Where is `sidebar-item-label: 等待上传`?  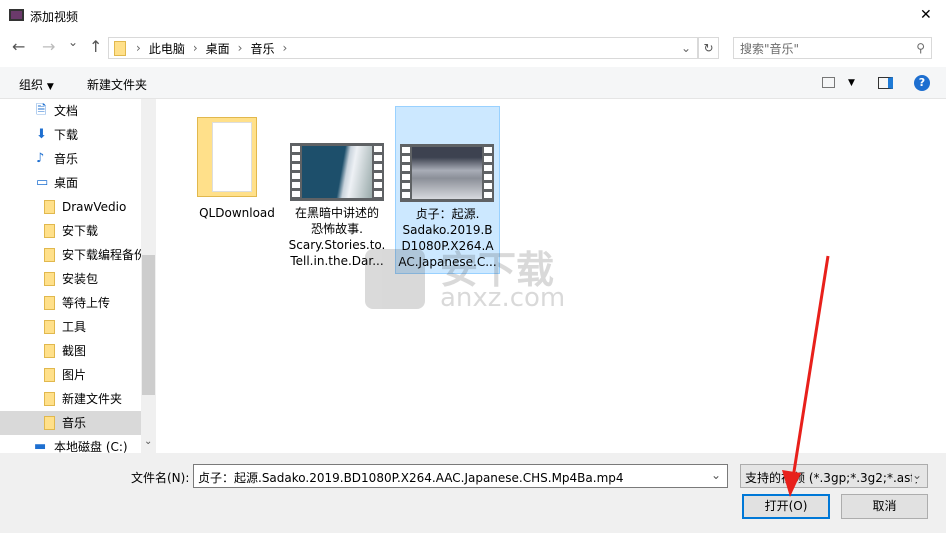
sidebar-item-label: 等待上传 is located at coordinates (86, 303).